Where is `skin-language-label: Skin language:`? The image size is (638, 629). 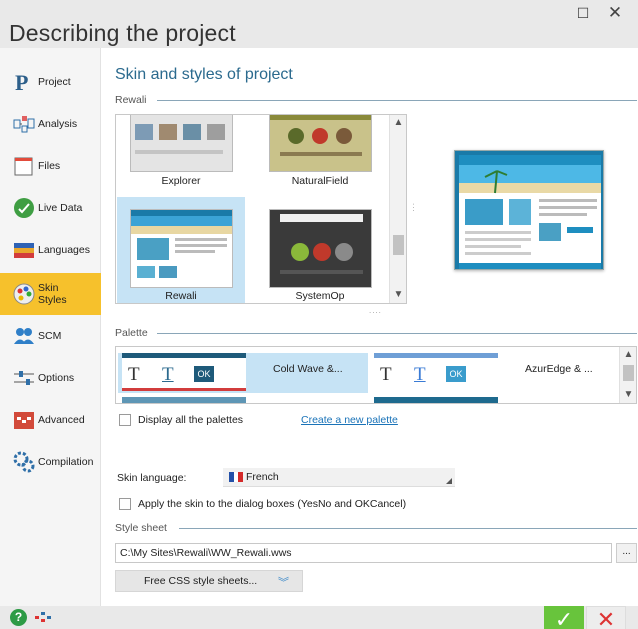 skin-language-label: Skin language: is located at coordinates (152, 478).